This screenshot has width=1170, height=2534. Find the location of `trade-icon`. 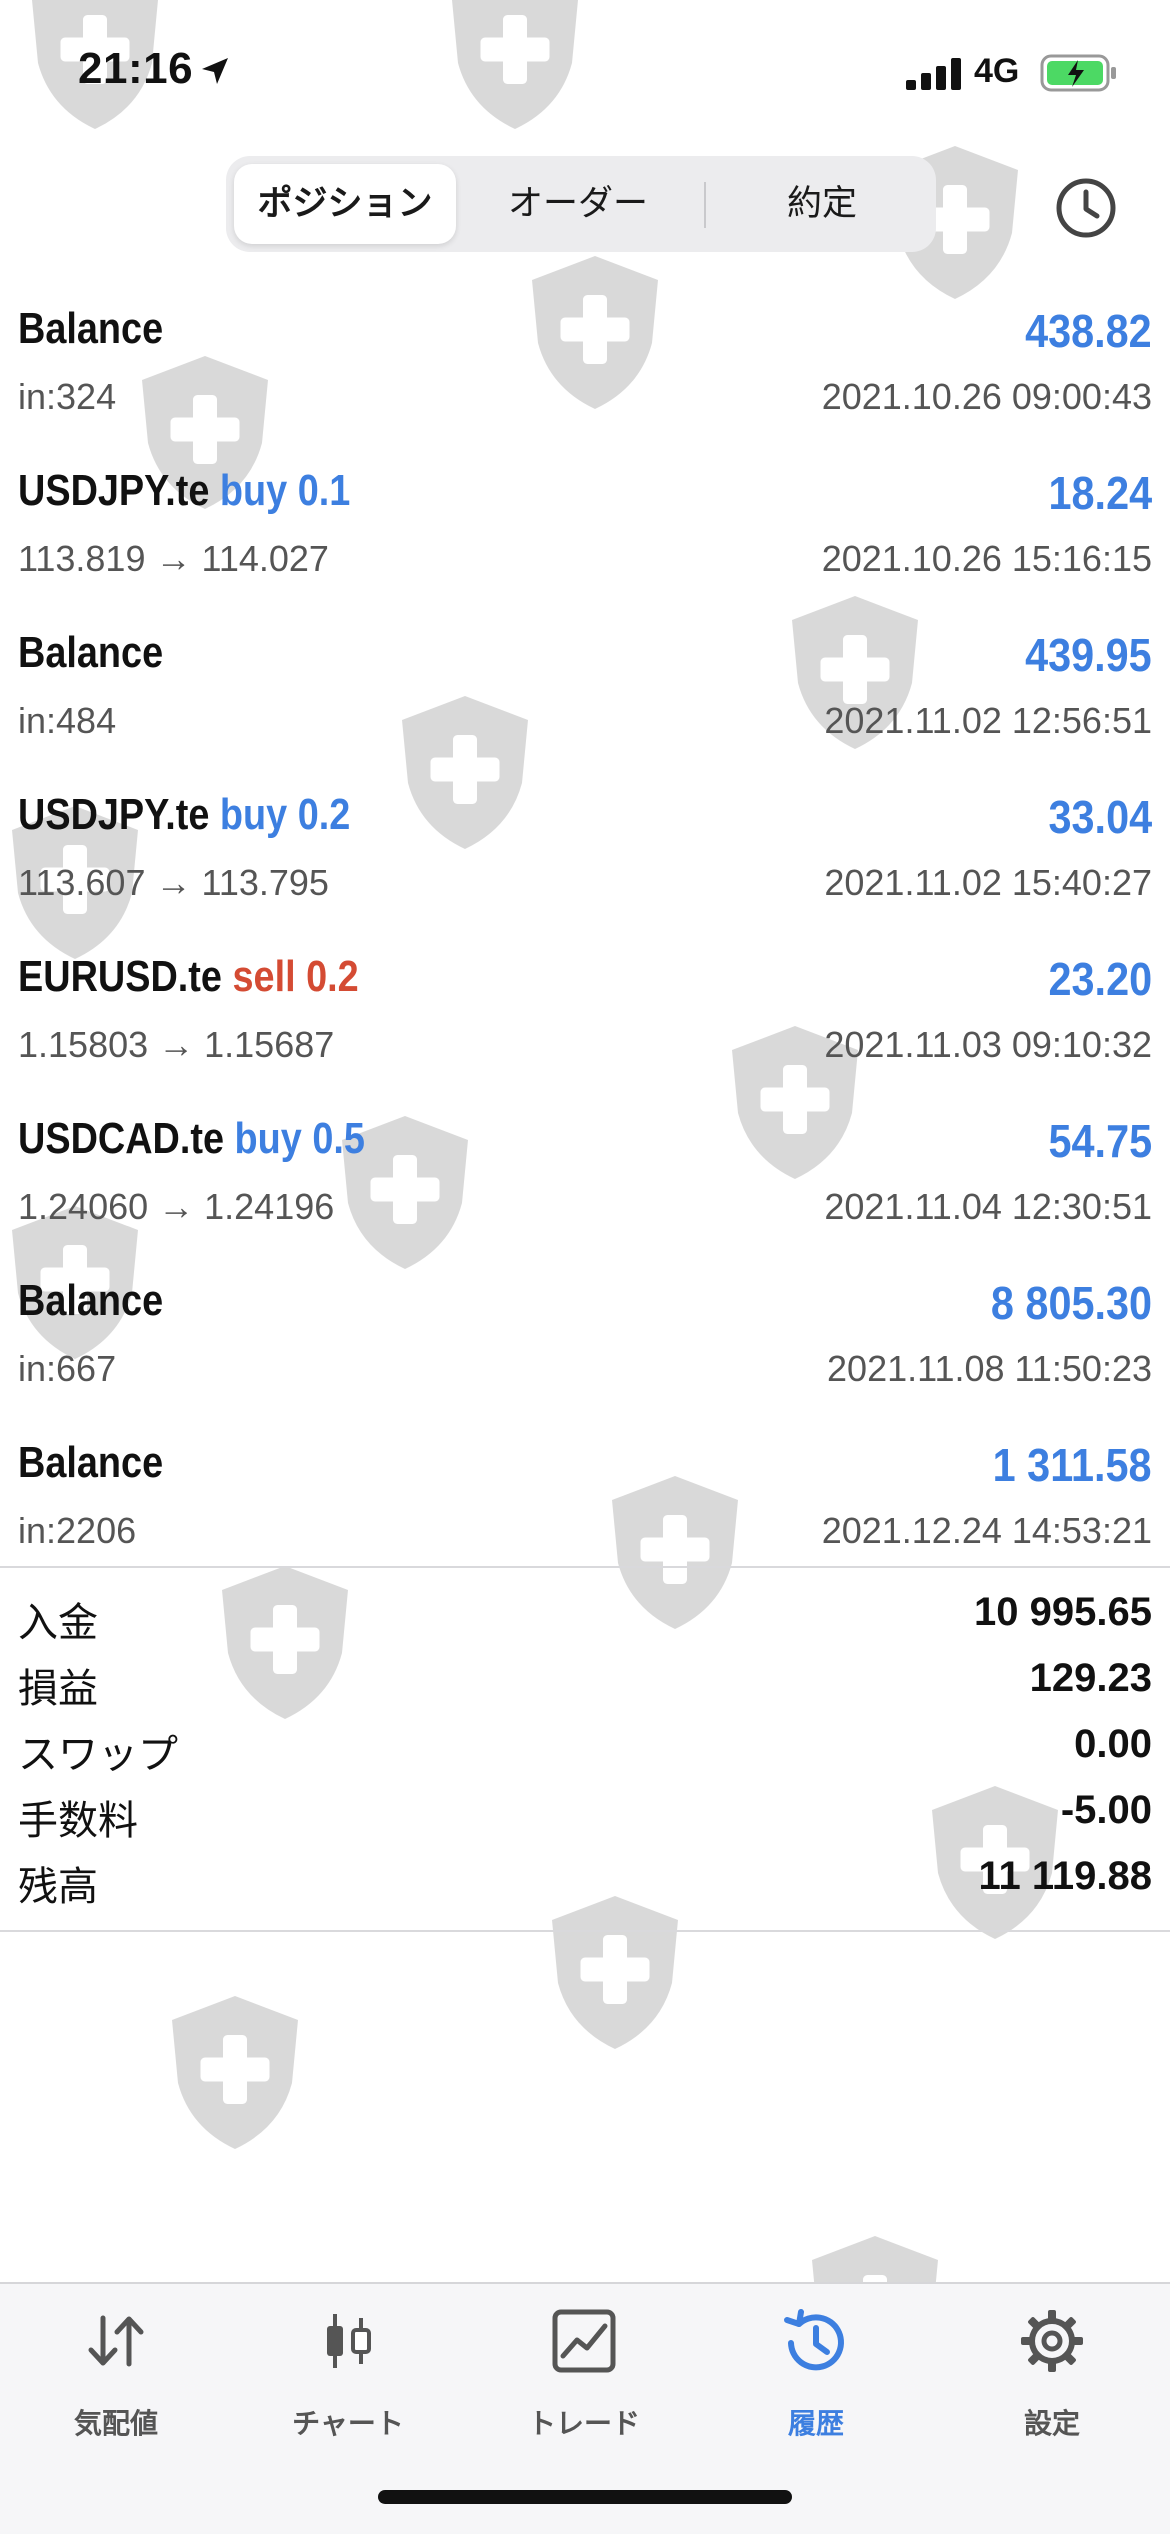

trade-icon is located at coordinates (584, 2341).